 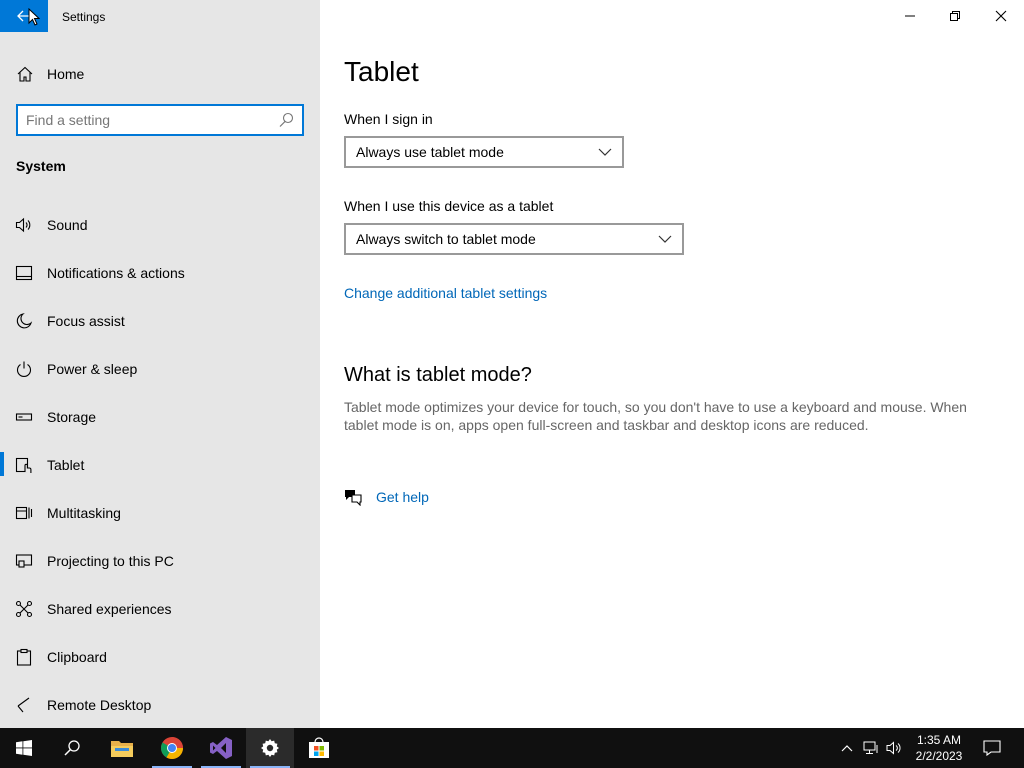 I want to click on app-title: Settings, so click(x=84, y=17).